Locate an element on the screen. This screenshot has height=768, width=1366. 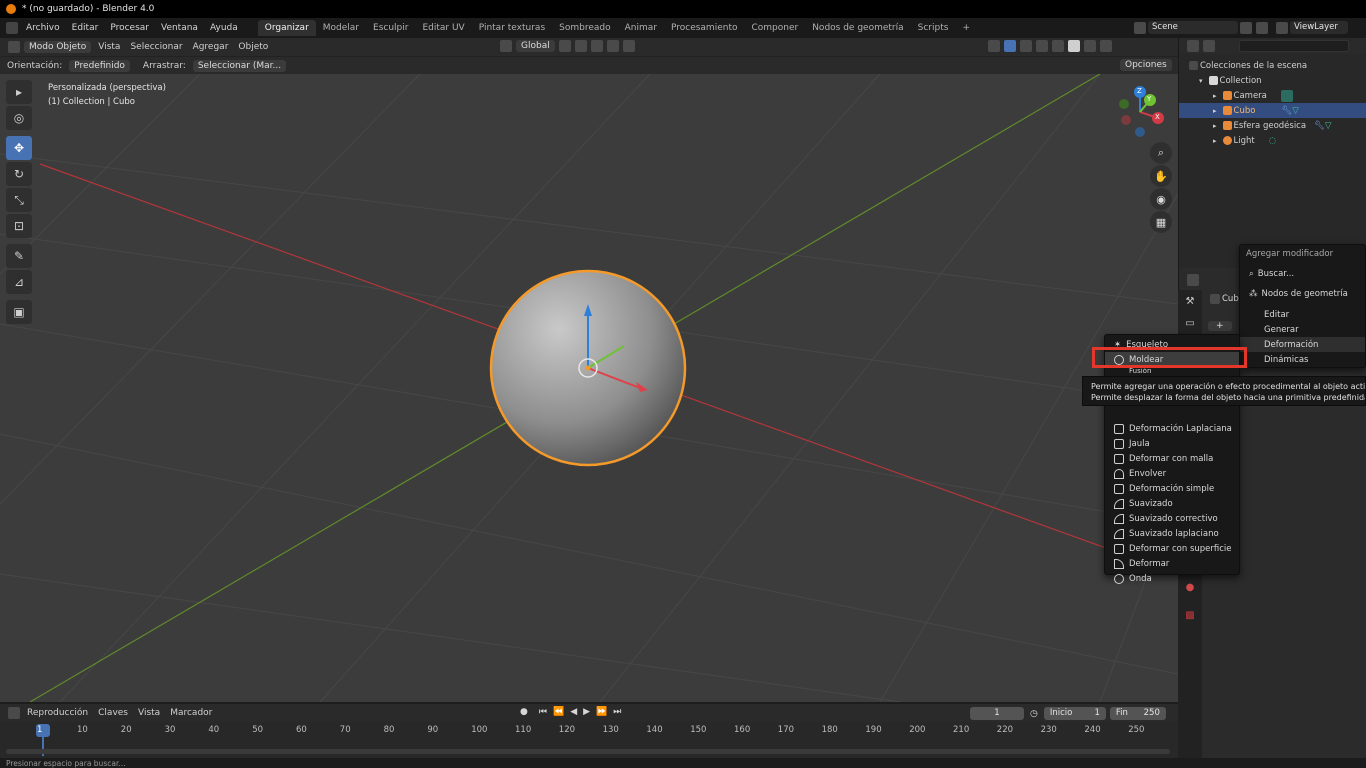
deform-item-jaula: Jaula is located at coordinates (1172, 443).